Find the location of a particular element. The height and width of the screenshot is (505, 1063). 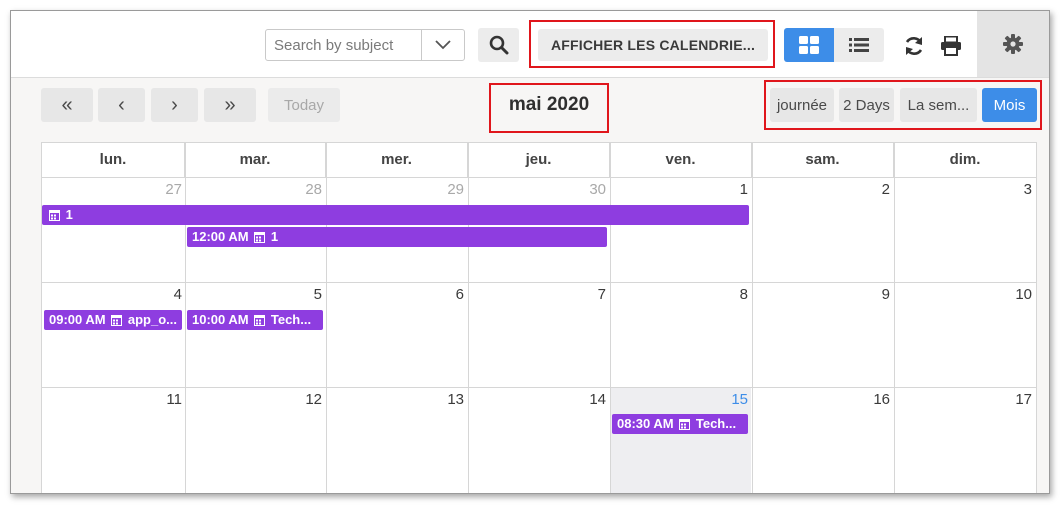

weekday-header: sam. is located at coordinates (823, 160).